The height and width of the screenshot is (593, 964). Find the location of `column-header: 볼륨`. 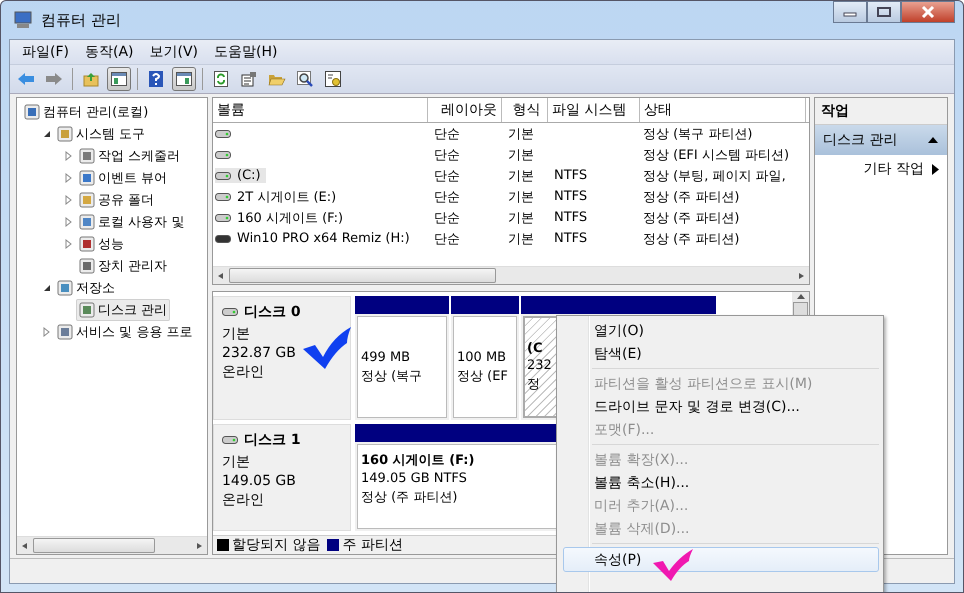

column-header: 볼륨 is located at coordinates (320, 110).